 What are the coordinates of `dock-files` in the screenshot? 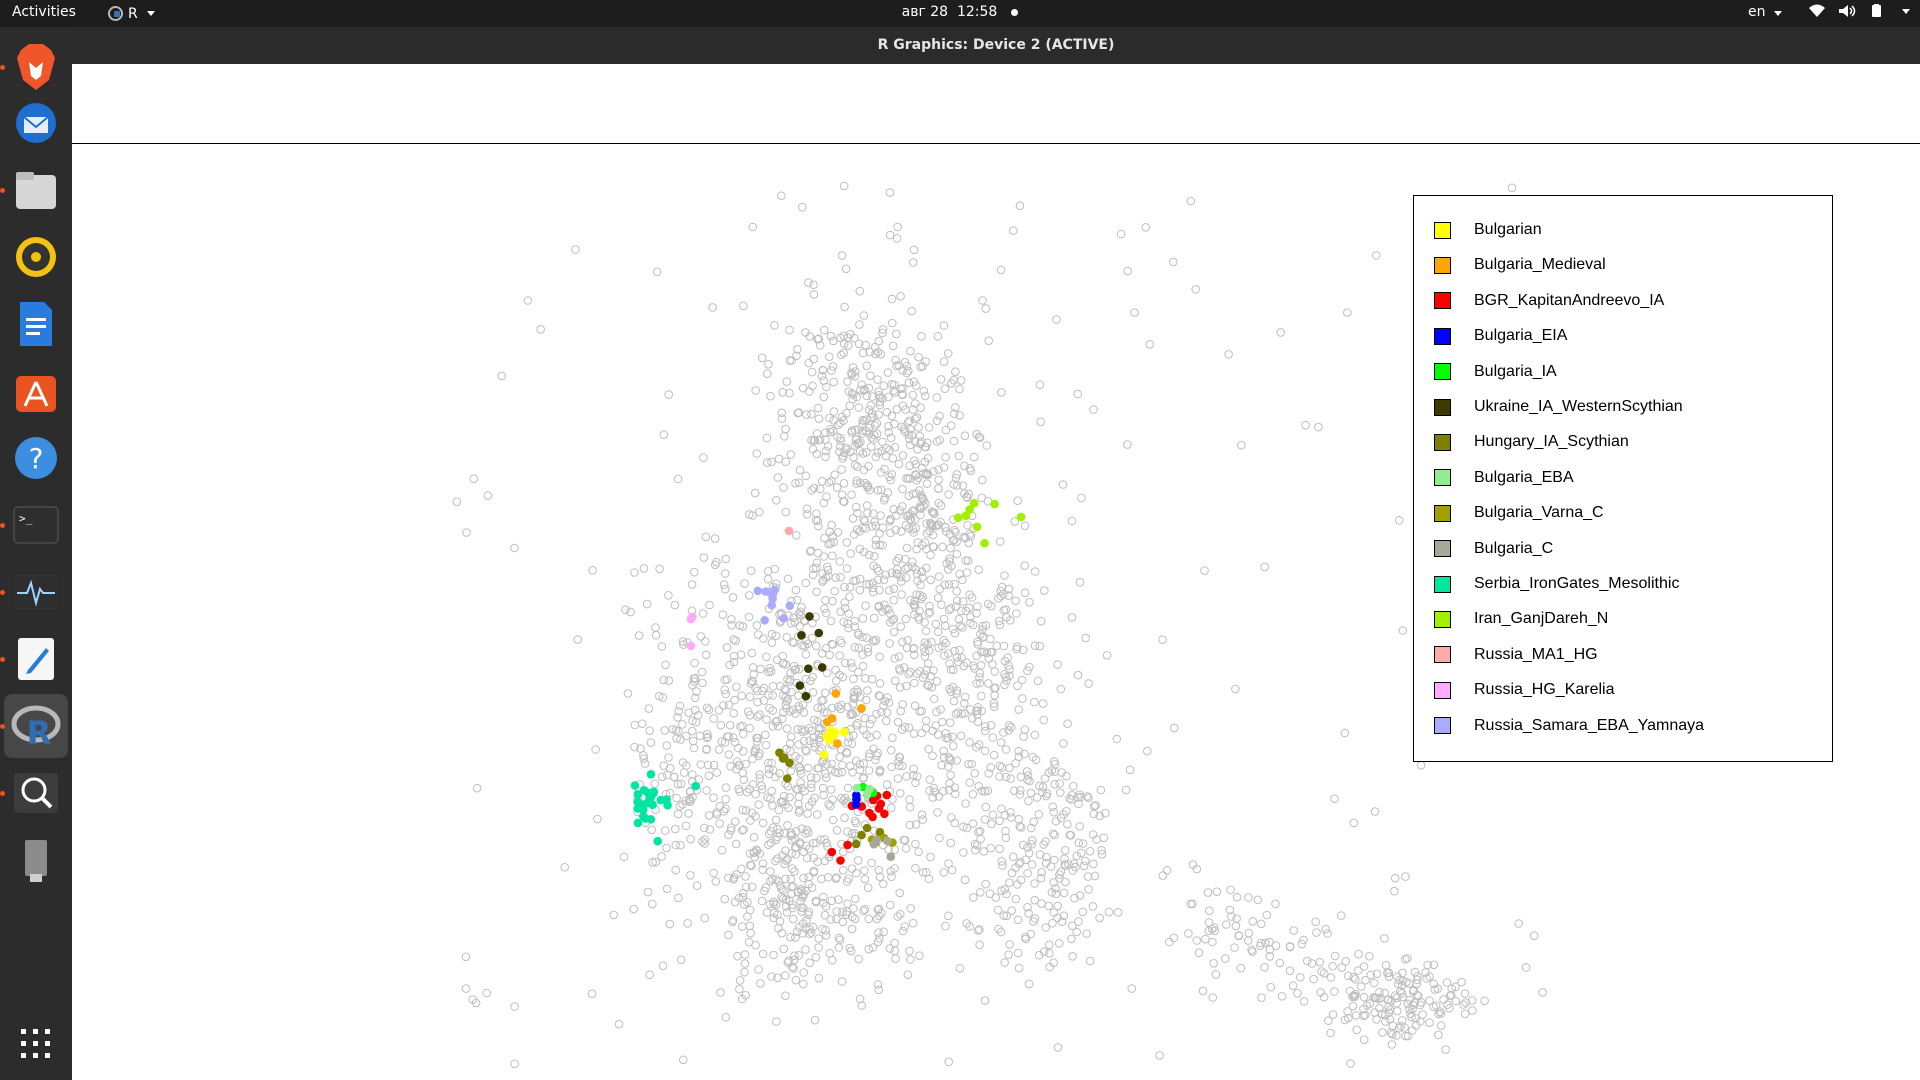 It's located at (36, 190).